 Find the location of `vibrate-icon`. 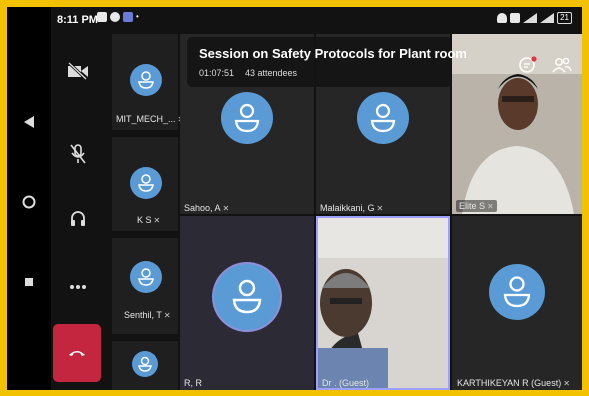

vibrate-icon is located at coordinates (515, 18).